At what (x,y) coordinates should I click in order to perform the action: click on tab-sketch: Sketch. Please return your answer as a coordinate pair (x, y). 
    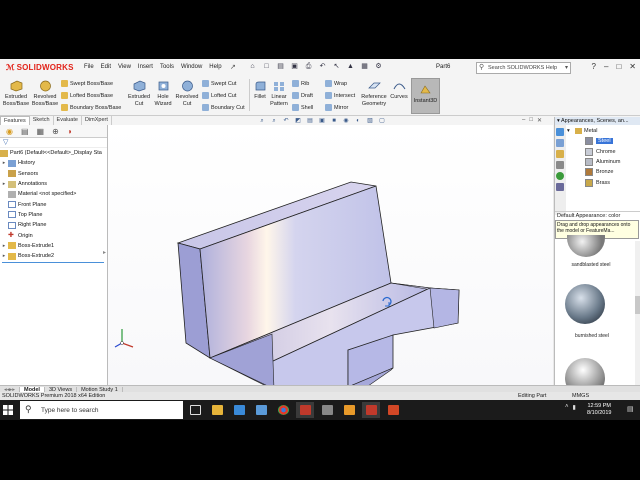
    Looking at the image, I should click on (42, 120).